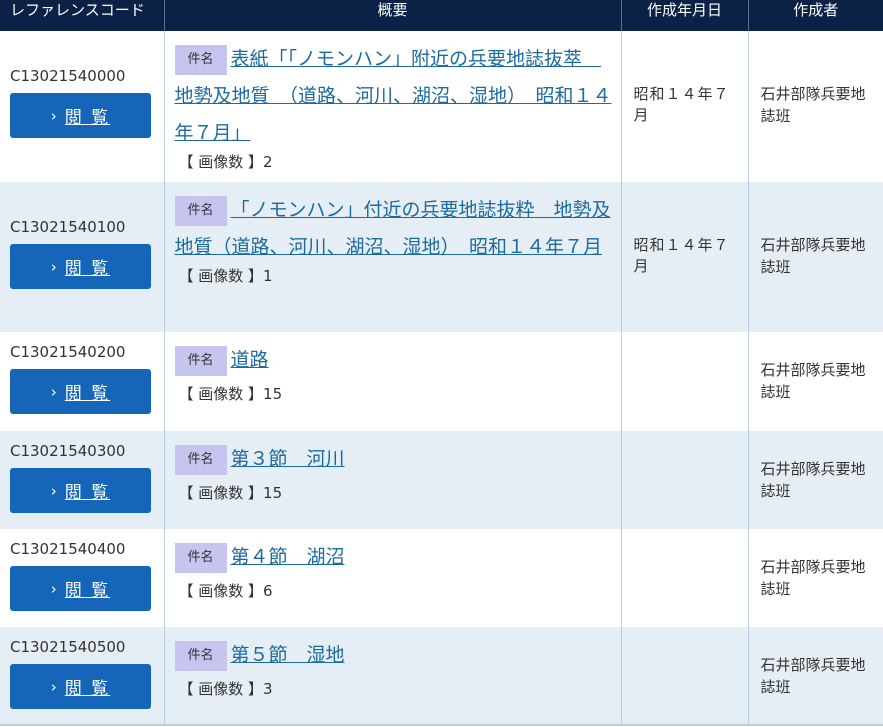 The image size is (883, 727). What do you see at coordinates (225, 276) in the screenshot?
I see `page-count: 【 画像数 】1` at bounding box center [225, 276].